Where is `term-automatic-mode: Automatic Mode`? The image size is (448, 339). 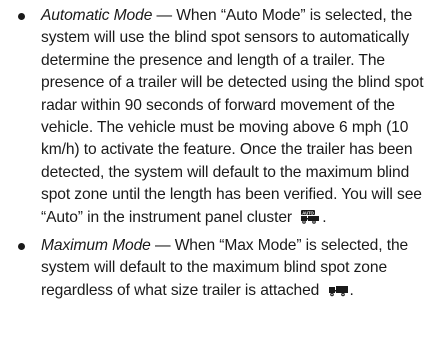
term-automatic-mode: Automatic Mode is located at coordinates (97, 15).